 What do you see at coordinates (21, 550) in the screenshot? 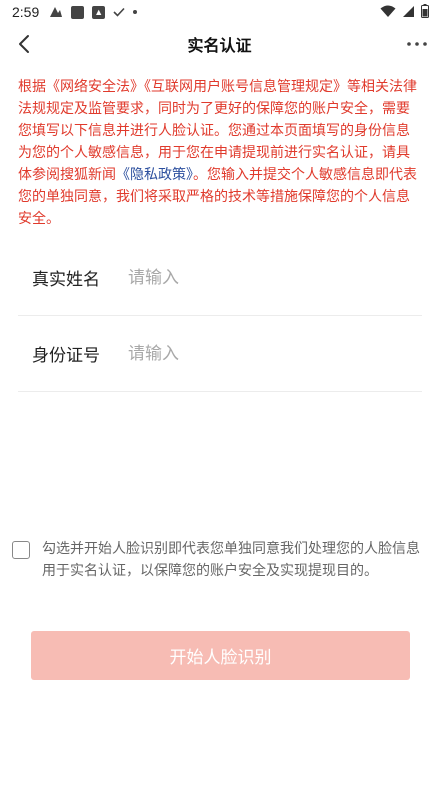
I see `agreement-checkbox` at bounding box center [21, 550].